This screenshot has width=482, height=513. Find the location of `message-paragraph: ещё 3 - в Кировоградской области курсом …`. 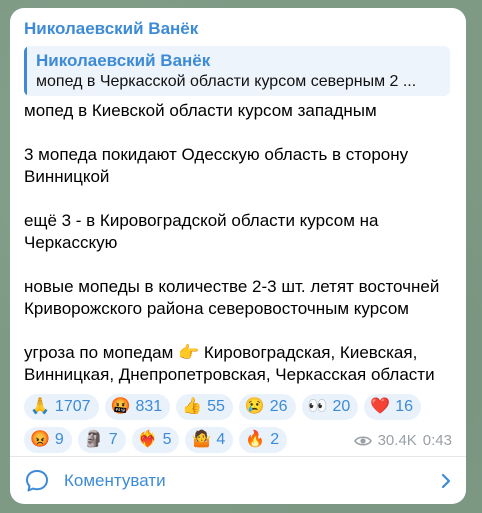

message-paragraph: ещё 3 - в Кировоградской области курсом … is located at coordinates (201, 231).